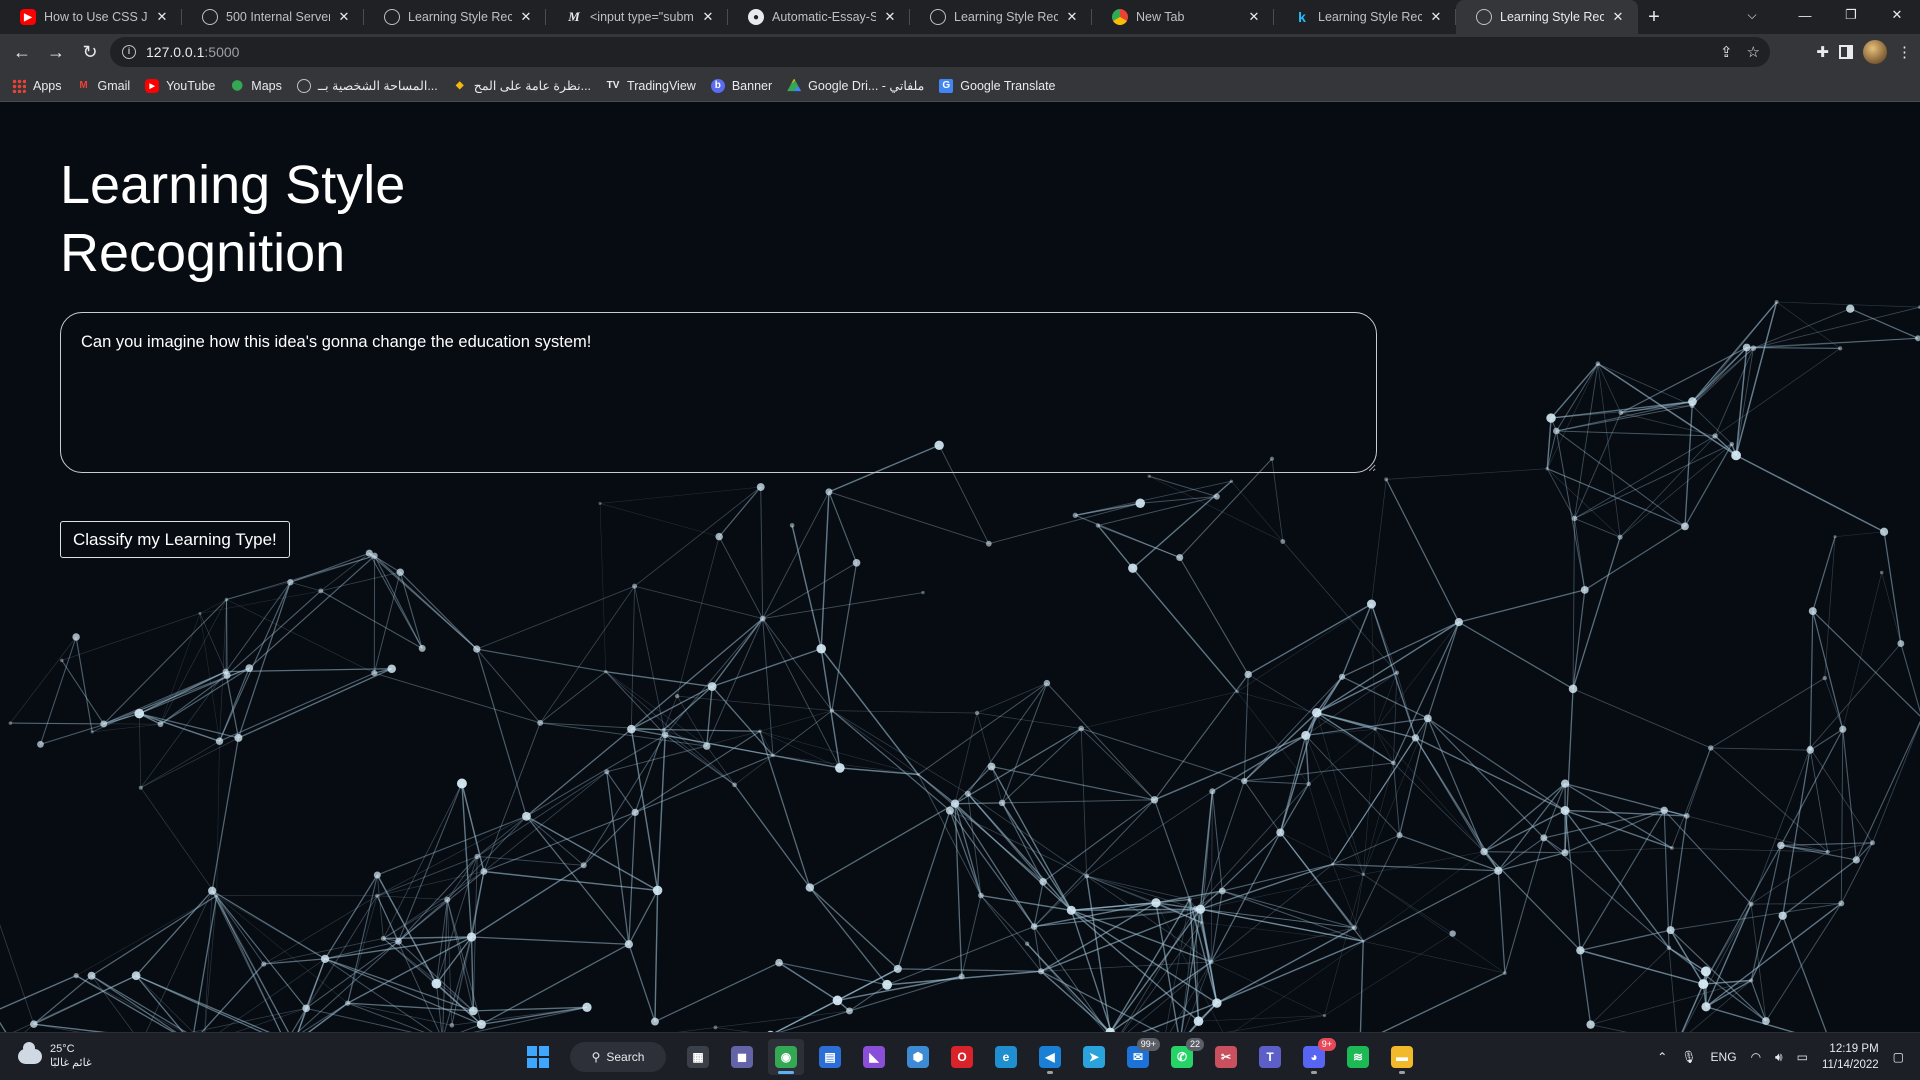 This screenshot has width=1920, height=1080. I want to click on microsoft-store-icon: ▤, so click(830, 1057).